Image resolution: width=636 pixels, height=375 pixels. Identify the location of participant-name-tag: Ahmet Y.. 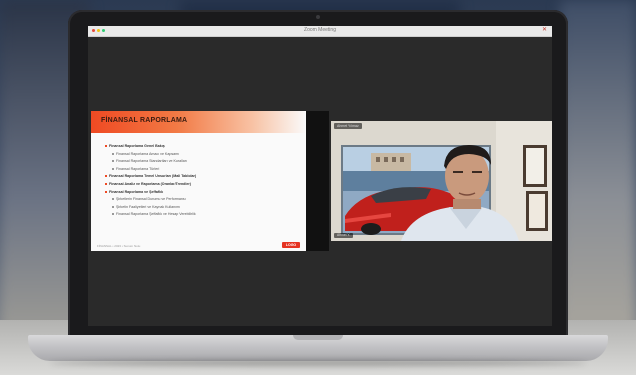
(344, 235).